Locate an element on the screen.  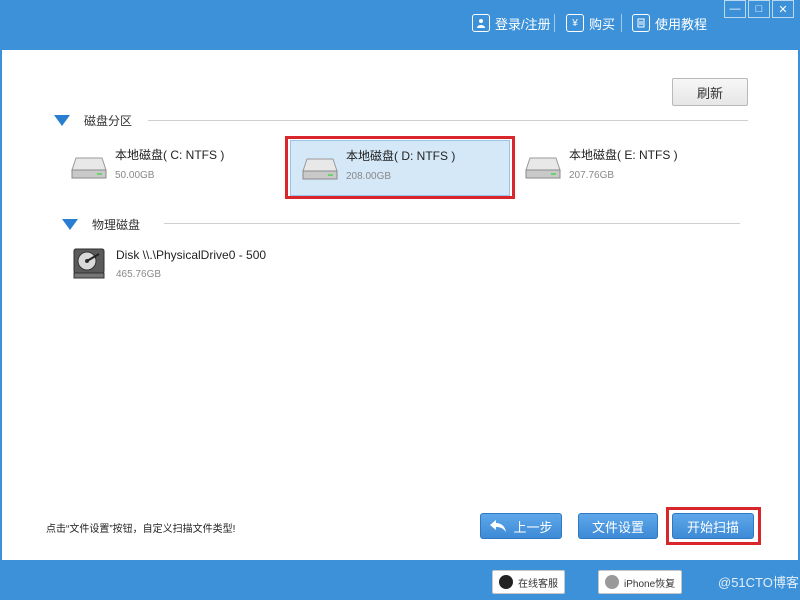
window-controls: — □ ✕ is located at coordinates (758, 9).